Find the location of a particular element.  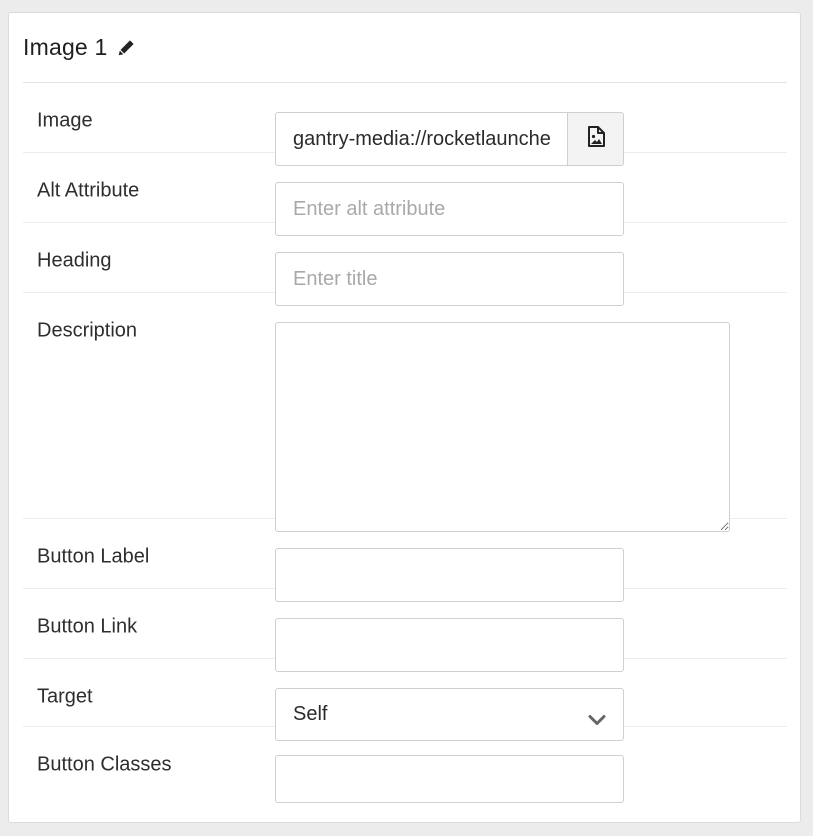

chevron-down-icon is located at coordinates (597, 717).